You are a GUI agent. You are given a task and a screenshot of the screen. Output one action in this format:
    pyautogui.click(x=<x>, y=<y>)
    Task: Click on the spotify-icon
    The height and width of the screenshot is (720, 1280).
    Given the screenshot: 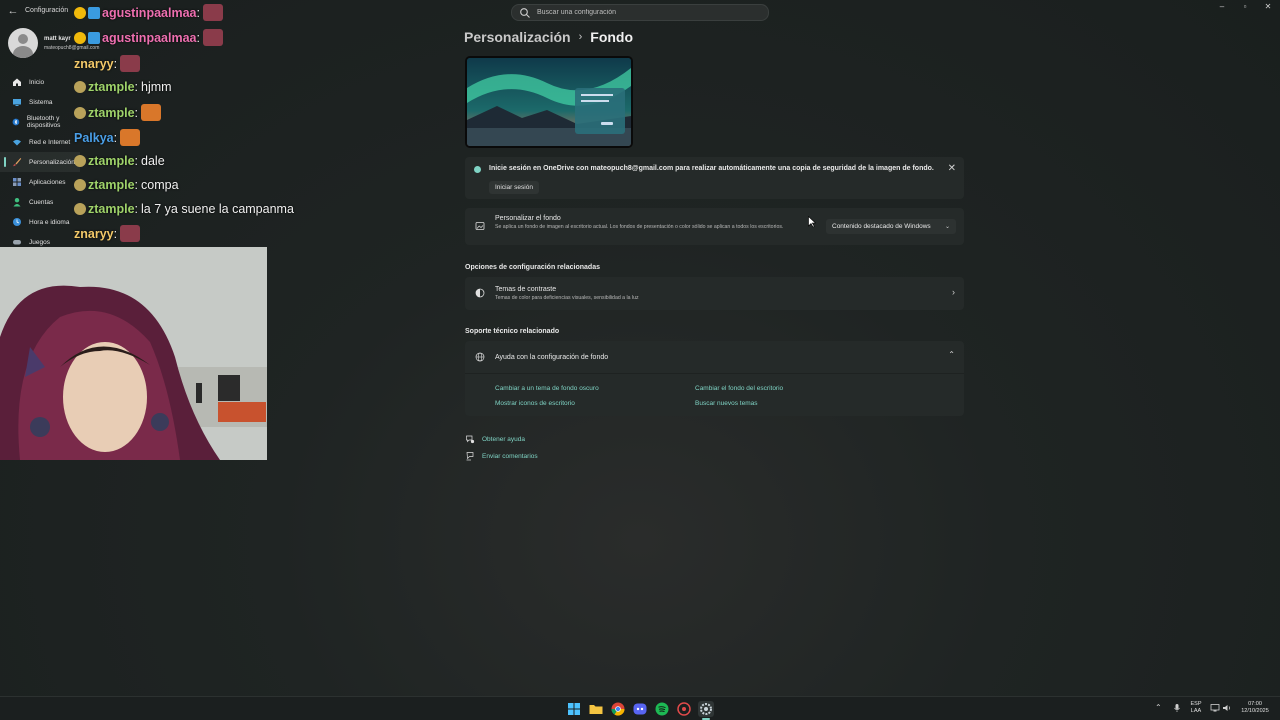 What is the action you would take?
    pyautogui.click(x=662, y=709)
    